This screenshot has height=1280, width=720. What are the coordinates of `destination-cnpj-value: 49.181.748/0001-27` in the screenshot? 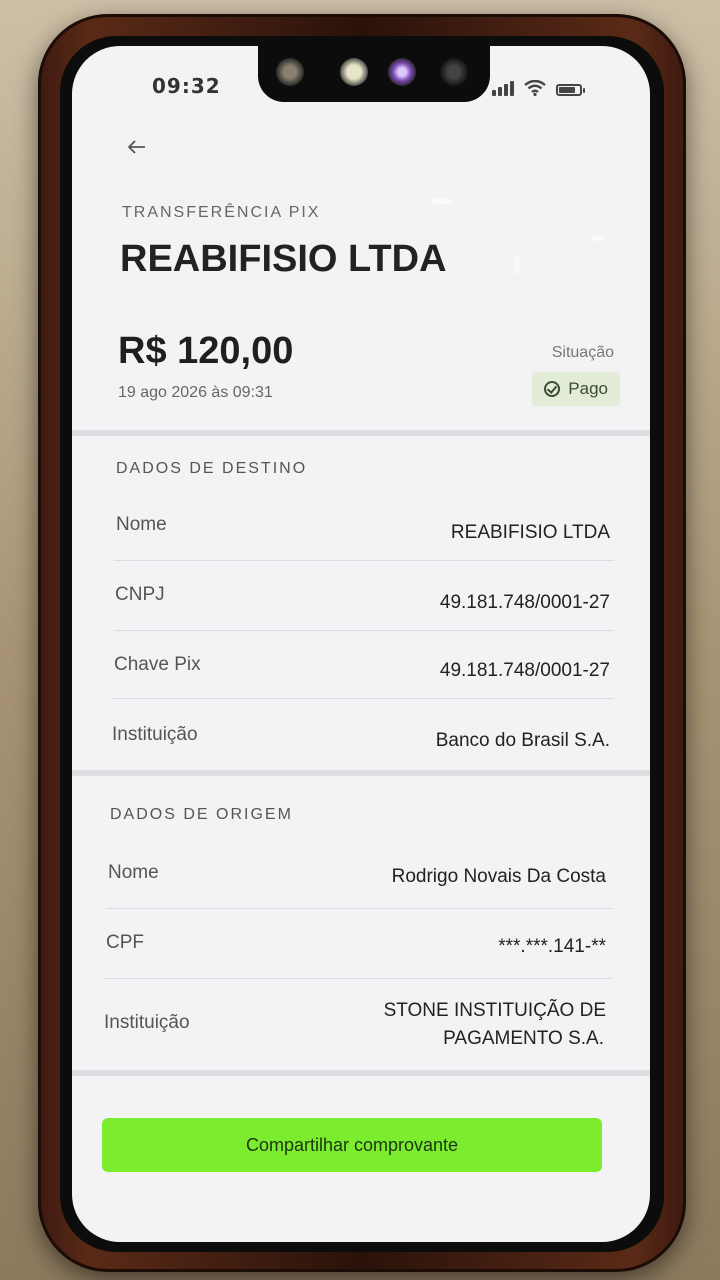 It's located at (524, 602).